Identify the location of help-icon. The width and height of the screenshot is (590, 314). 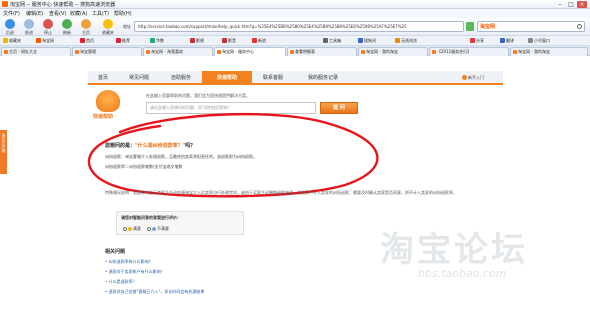
(464, 77).